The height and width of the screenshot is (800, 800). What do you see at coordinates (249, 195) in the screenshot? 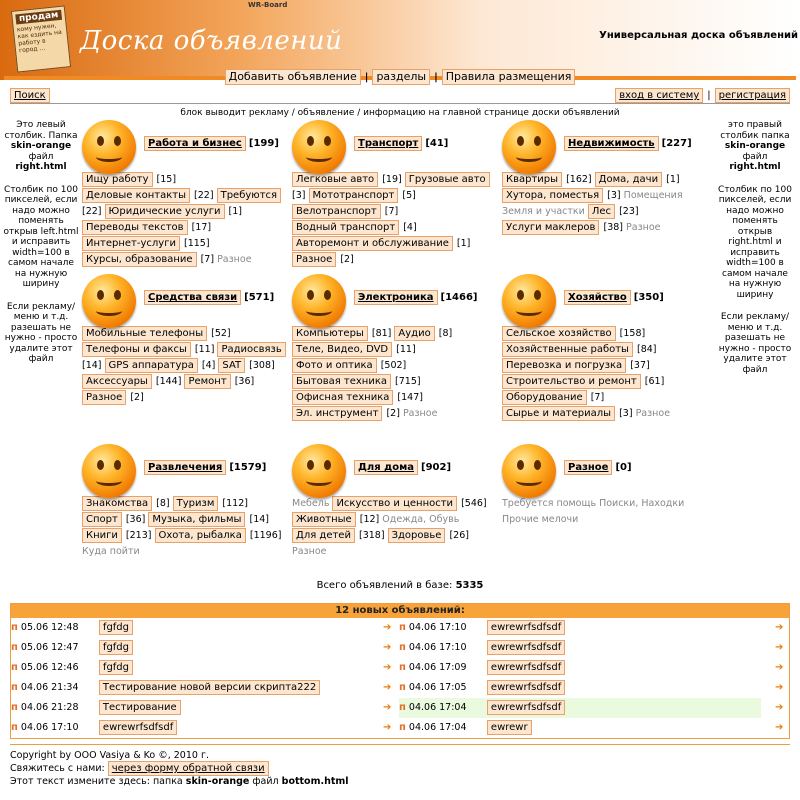
I see `subcategory-link: Требуются` at bounding box center [249, 195].